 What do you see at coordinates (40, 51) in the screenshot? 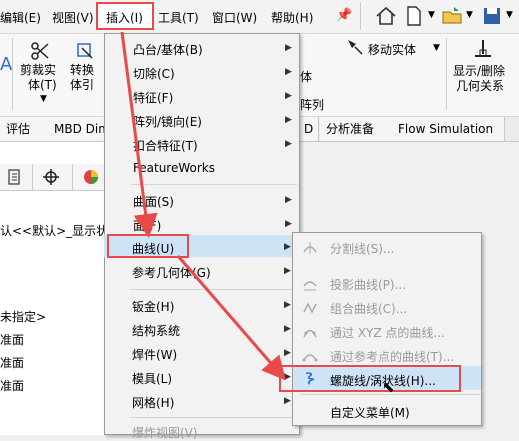
I see `trim-entities-icon` at bounding box center [40, 51].